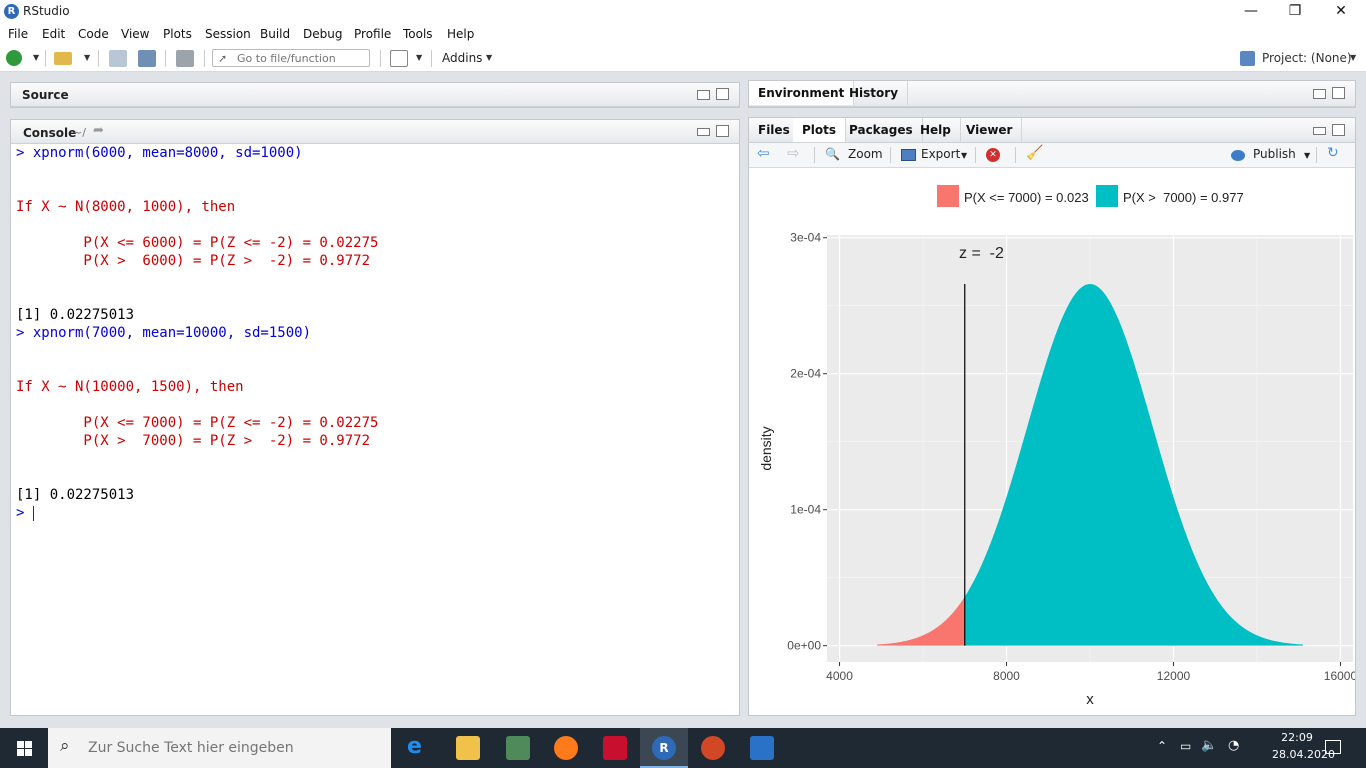  What do you see at coordinates (322, 34) in the screenshot?
I see `menu-debug: Debug` at bounding box center [322, 34].